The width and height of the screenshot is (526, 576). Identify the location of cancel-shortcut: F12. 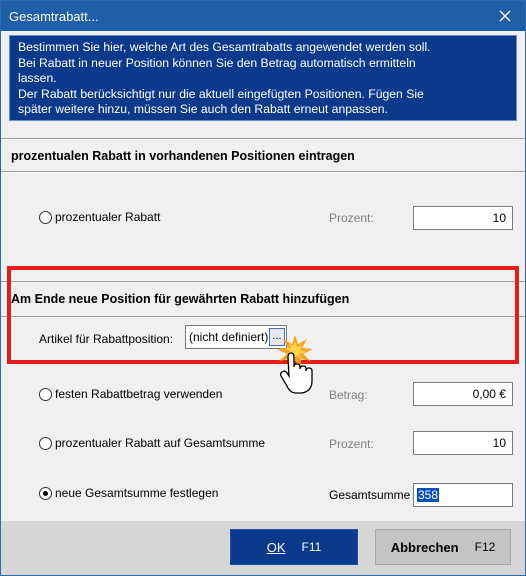
(485, 547).